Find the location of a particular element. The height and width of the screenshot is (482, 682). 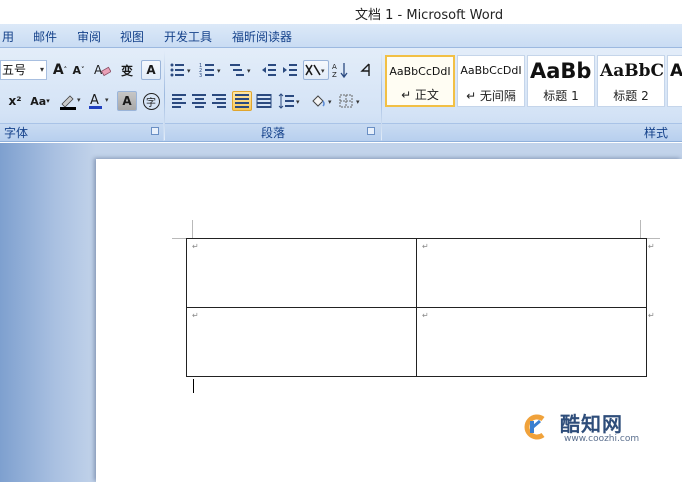

align-center-icon is located at coordinates (199, 101).